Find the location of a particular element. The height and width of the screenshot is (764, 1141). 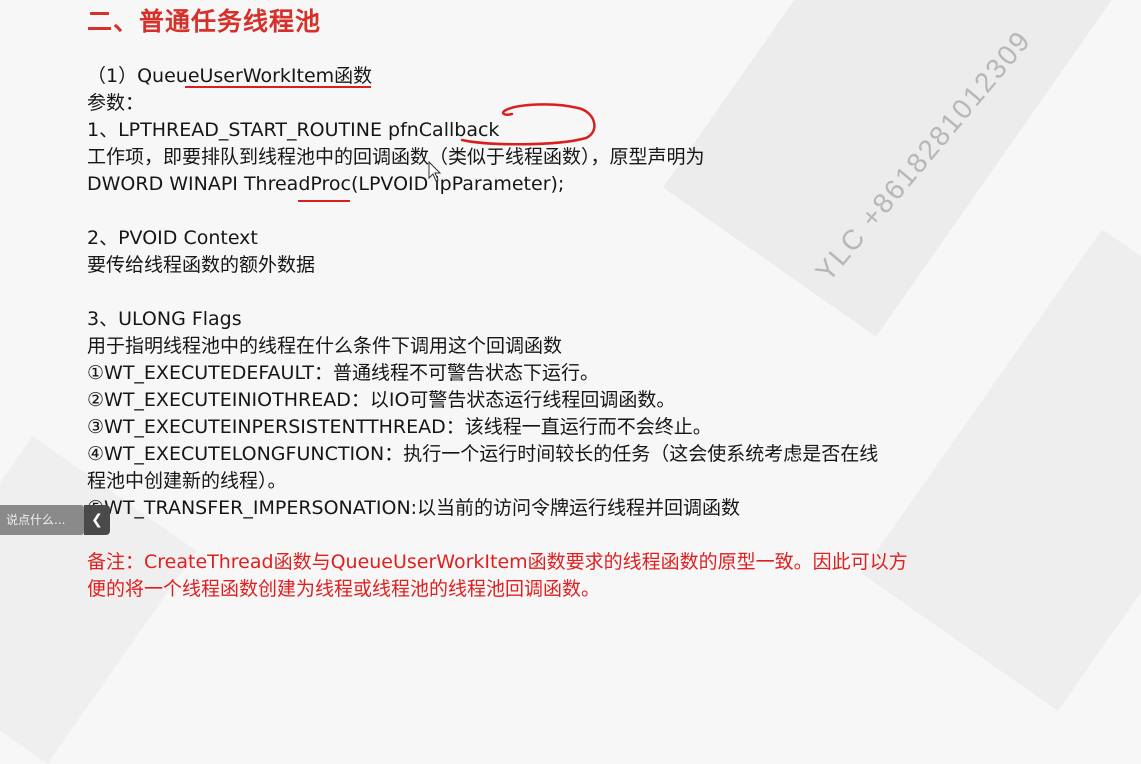

flag-item-continued: 程池中创建新的线程）。 is located at coordinates (187, 481).